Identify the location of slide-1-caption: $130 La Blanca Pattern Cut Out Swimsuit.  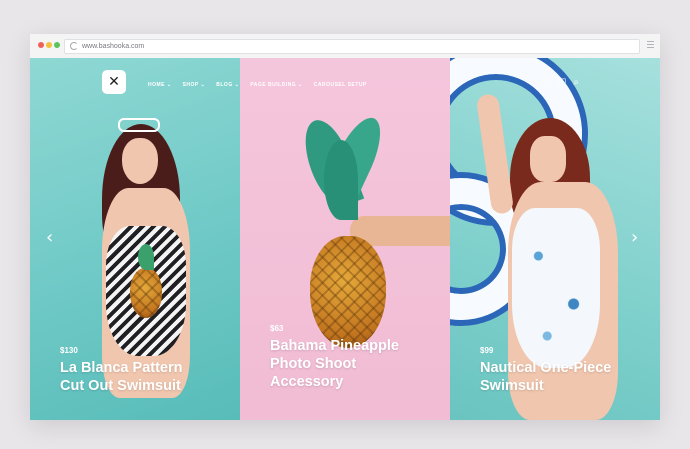
(121, 370).